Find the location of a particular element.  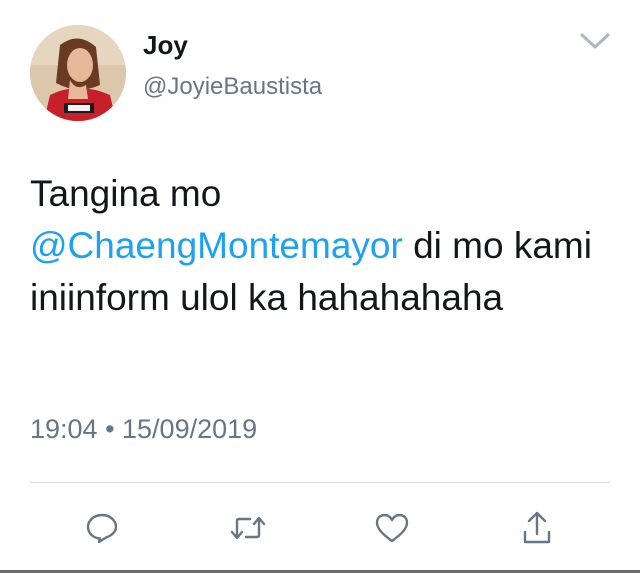

share-icon is located at coordinates (537, 527).